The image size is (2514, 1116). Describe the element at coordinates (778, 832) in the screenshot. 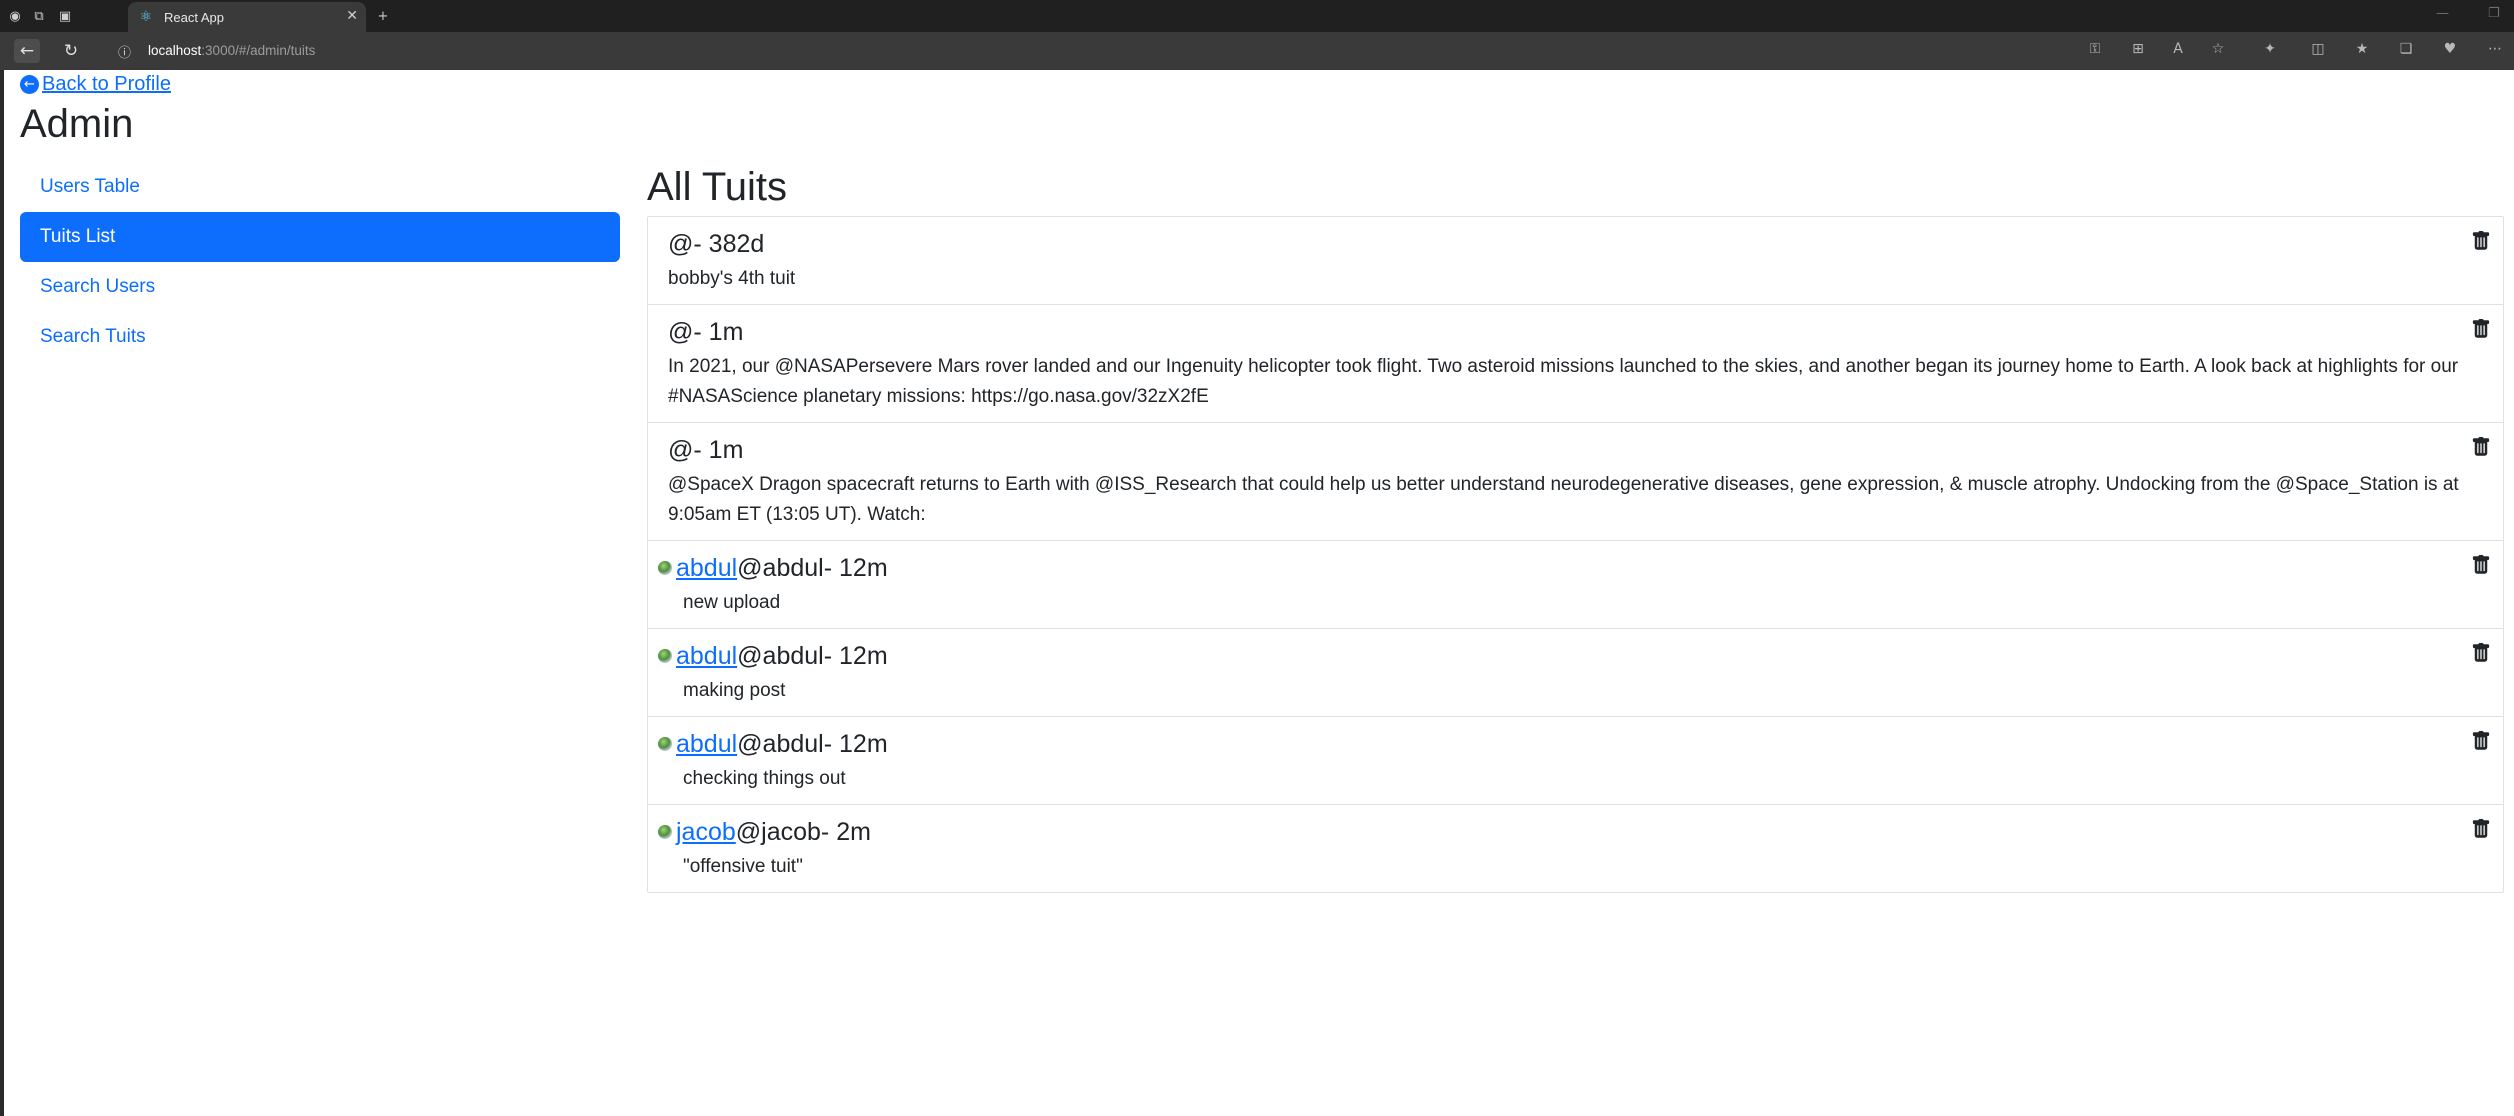

I see `tuit-handle: @jacob` at that location.